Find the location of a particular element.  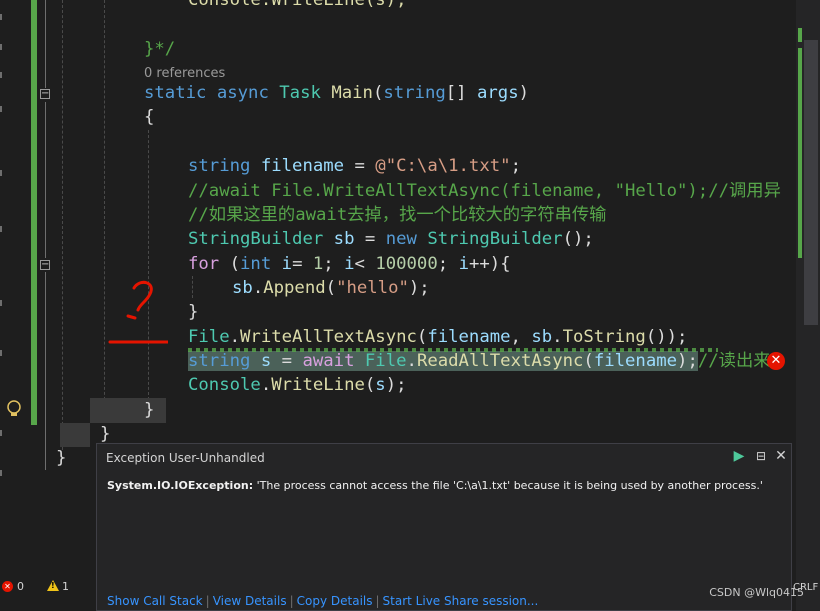

code-token: 100000 is located at coordinates (406, 264).